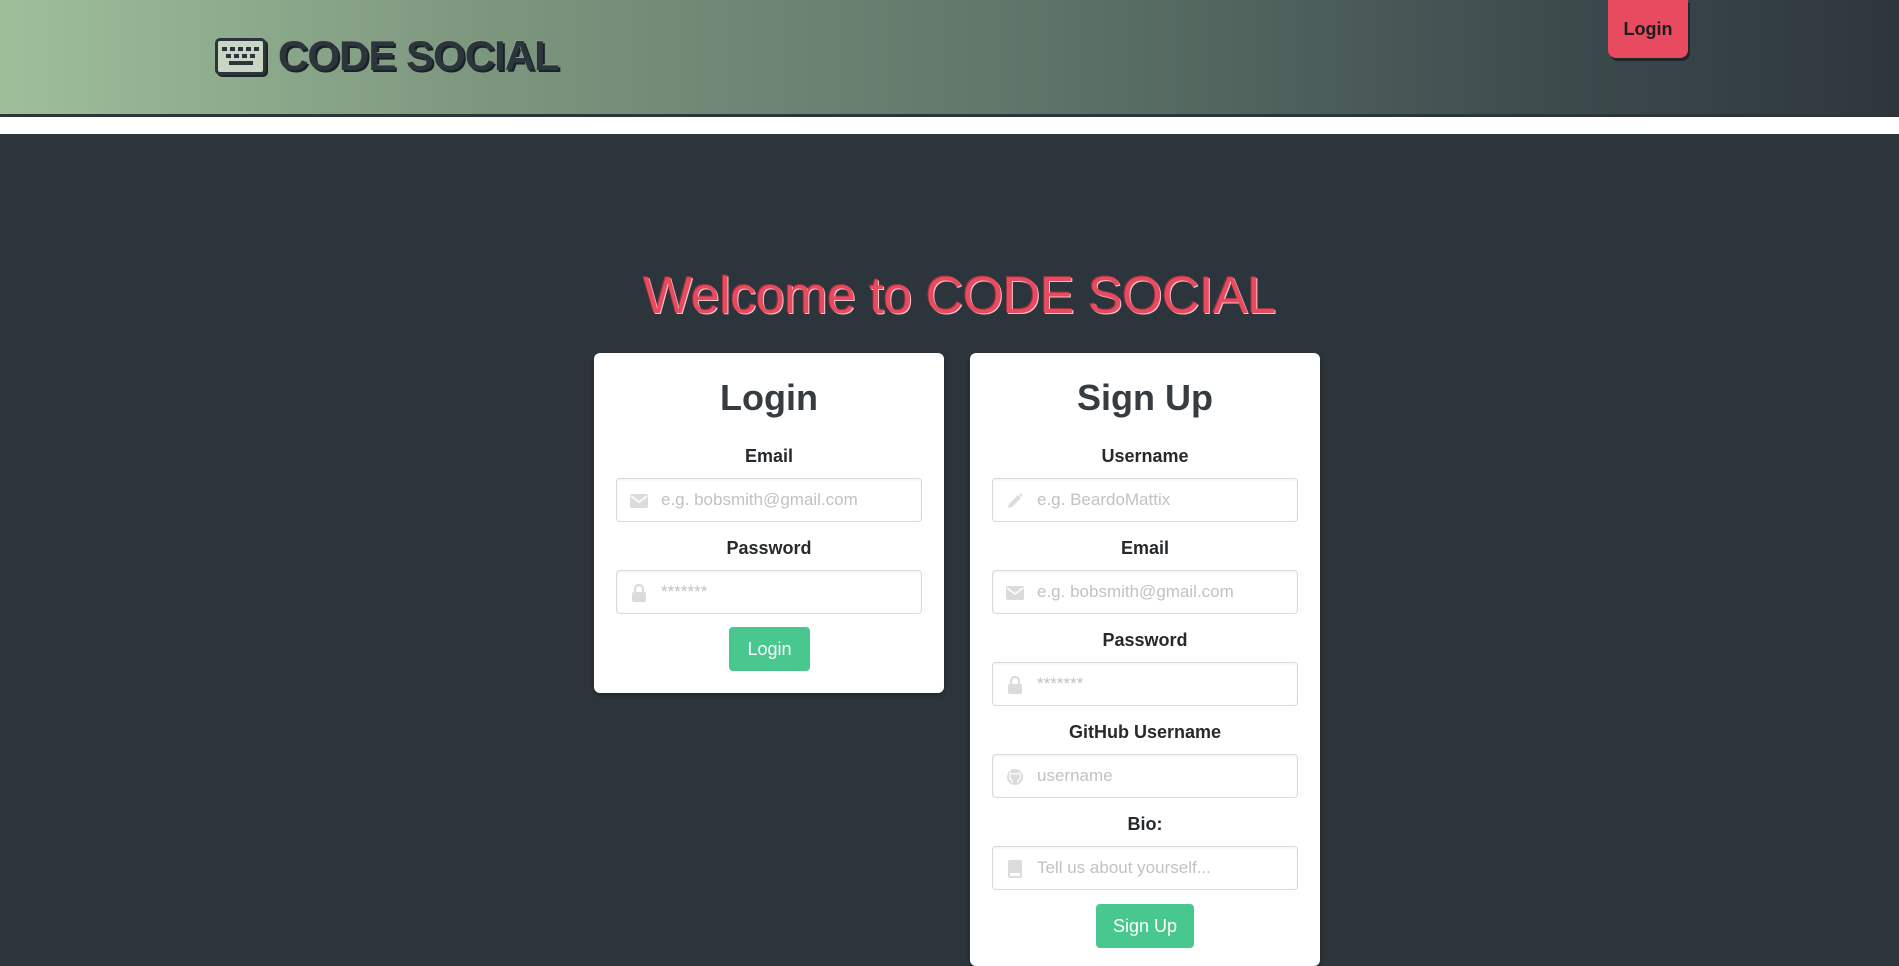 The width and height of the screenshot is (1899, 966). What do you see at coordinates (1145, 640) in the screenshot?
I see `signup-password-label: Password` at bounding box center [1145, 640].